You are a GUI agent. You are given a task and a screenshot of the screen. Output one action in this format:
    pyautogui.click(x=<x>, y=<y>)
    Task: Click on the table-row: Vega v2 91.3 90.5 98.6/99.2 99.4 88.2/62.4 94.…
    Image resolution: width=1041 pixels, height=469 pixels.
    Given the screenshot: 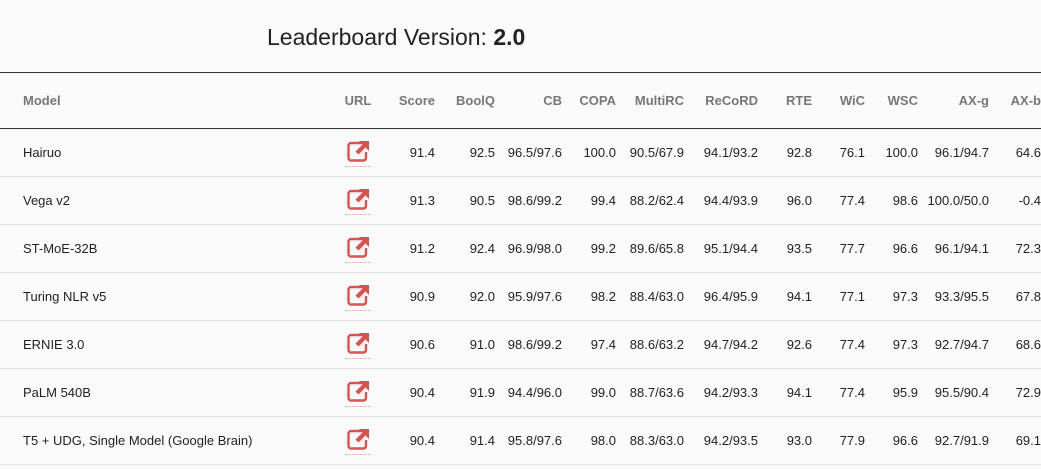 What is the action you would take?
    pyautogui.click(x=520, y=200)
    